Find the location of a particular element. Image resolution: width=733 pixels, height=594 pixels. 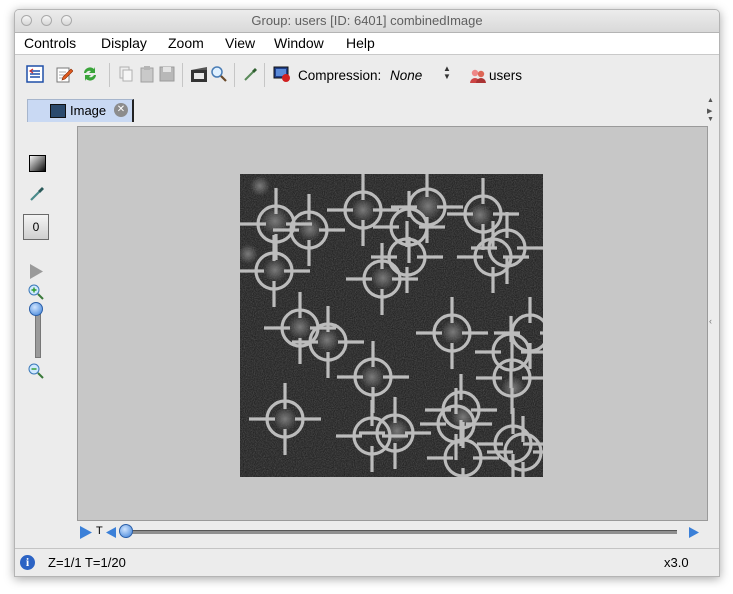

users-icon is located at coordinates (478, 77).